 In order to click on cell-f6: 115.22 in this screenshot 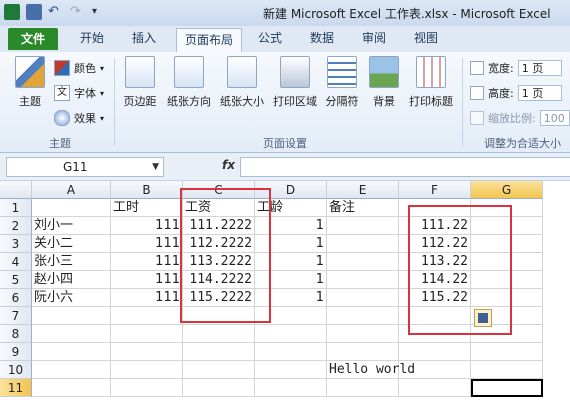, I will do `click(435, 298)`.